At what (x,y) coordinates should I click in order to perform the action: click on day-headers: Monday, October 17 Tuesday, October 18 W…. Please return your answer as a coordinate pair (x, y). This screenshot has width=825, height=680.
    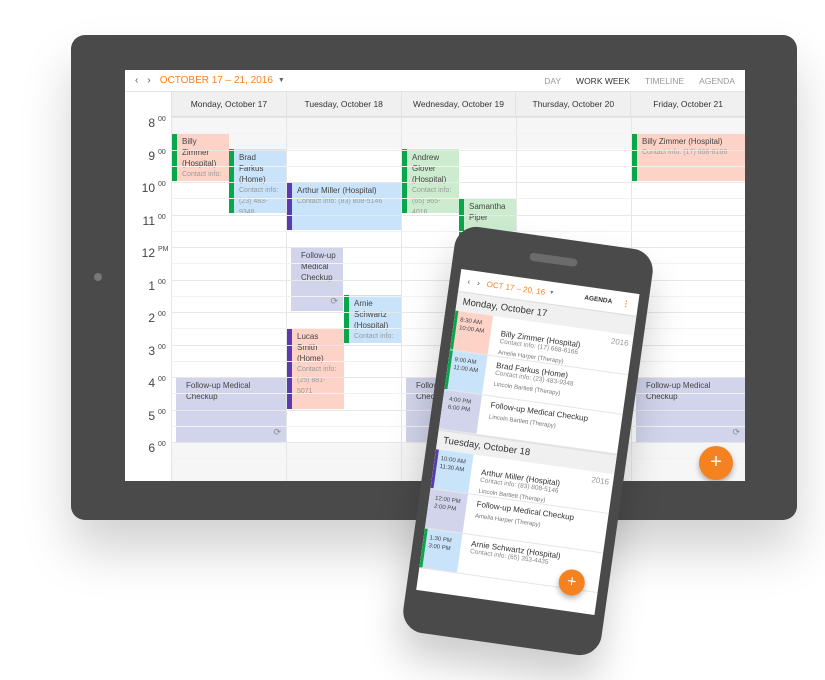
    Looking at the image, I should click on (458, 104).